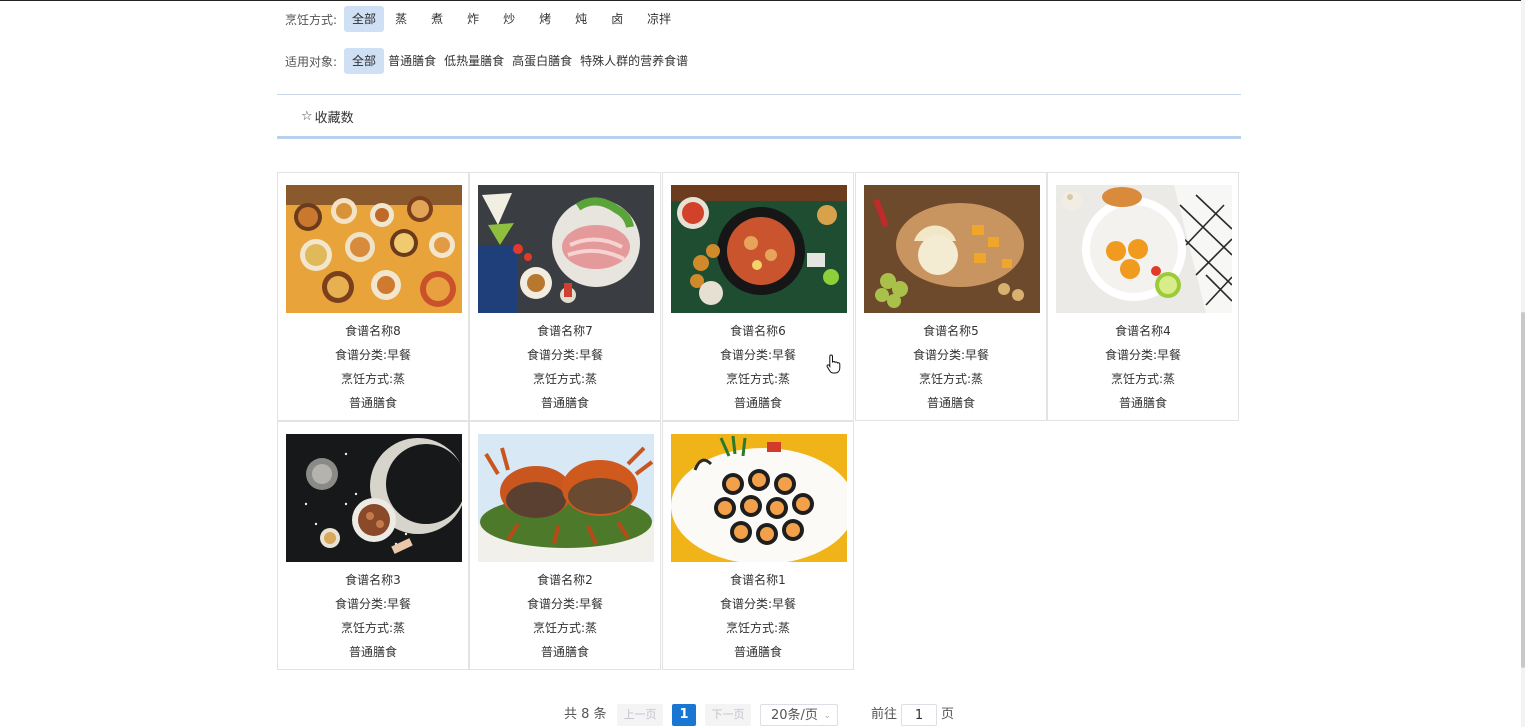 This screenshot has width=1525, height=727. I want to click on sort-by-favorites: ☆ 收藏数, so click(327, 116).